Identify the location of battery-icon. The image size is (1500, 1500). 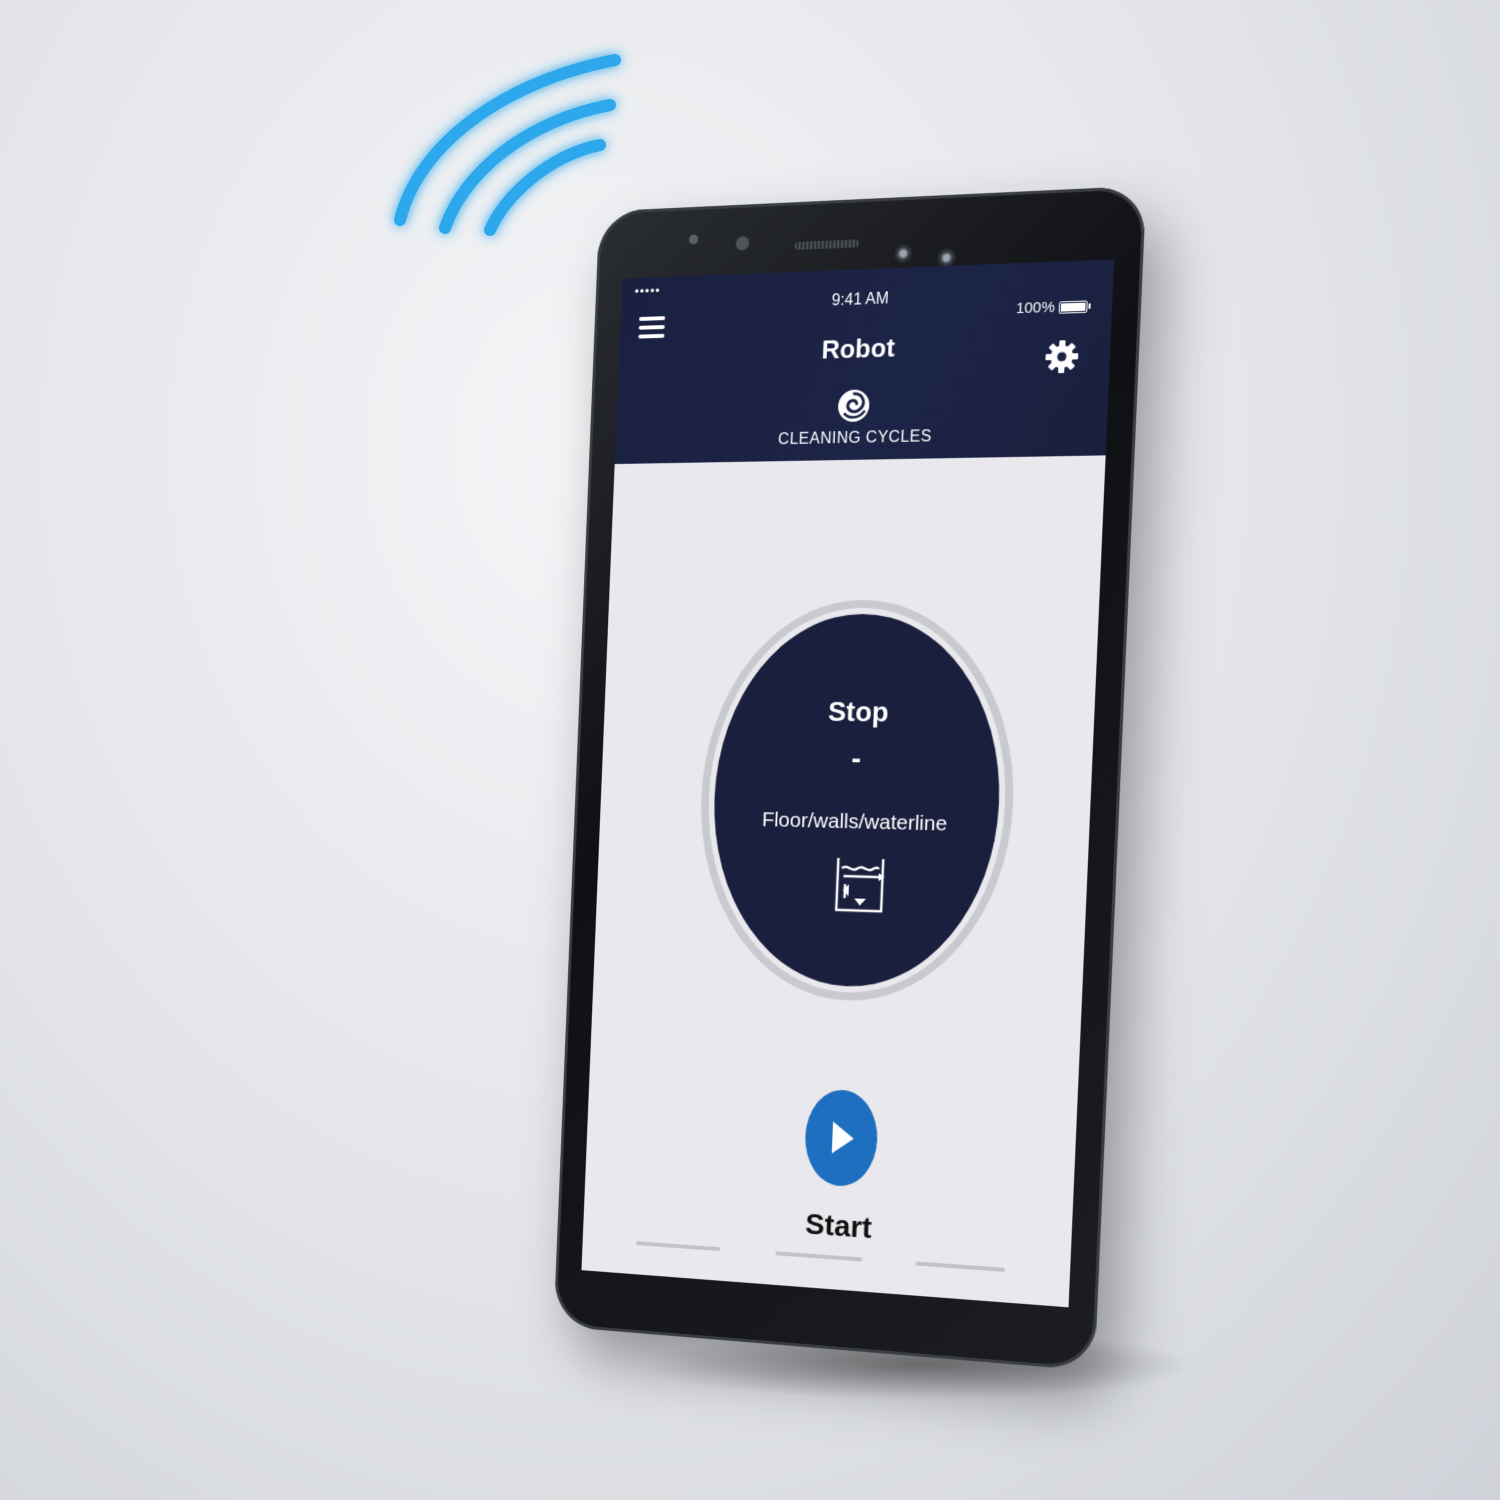
(1073, 306).